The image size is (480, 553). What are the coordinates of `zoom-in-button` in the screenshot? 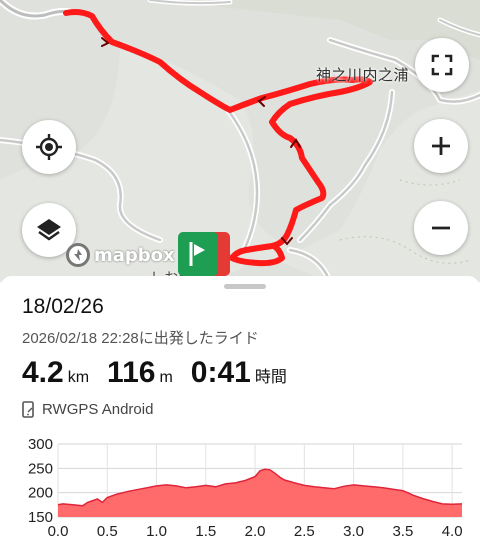 It's located at (441, 146).